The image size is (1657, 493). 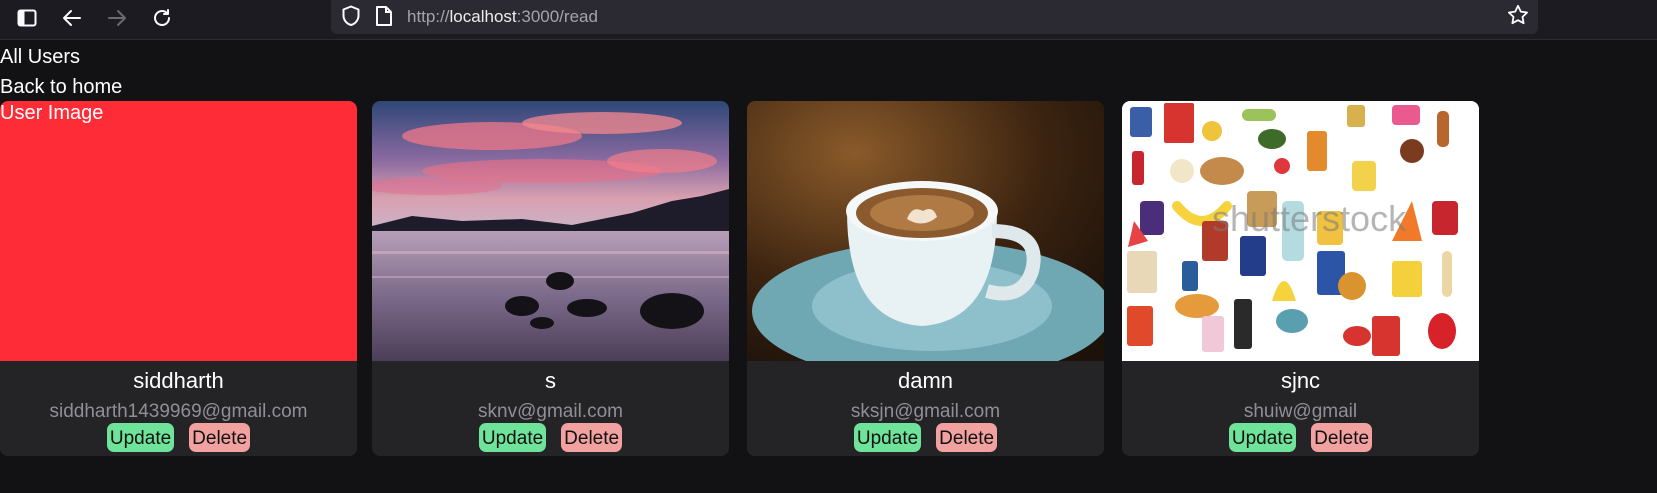 What do you see at coordinates (162, 18) in the screenshot?
I see `reload-icon` at bounding box center [162, 18].